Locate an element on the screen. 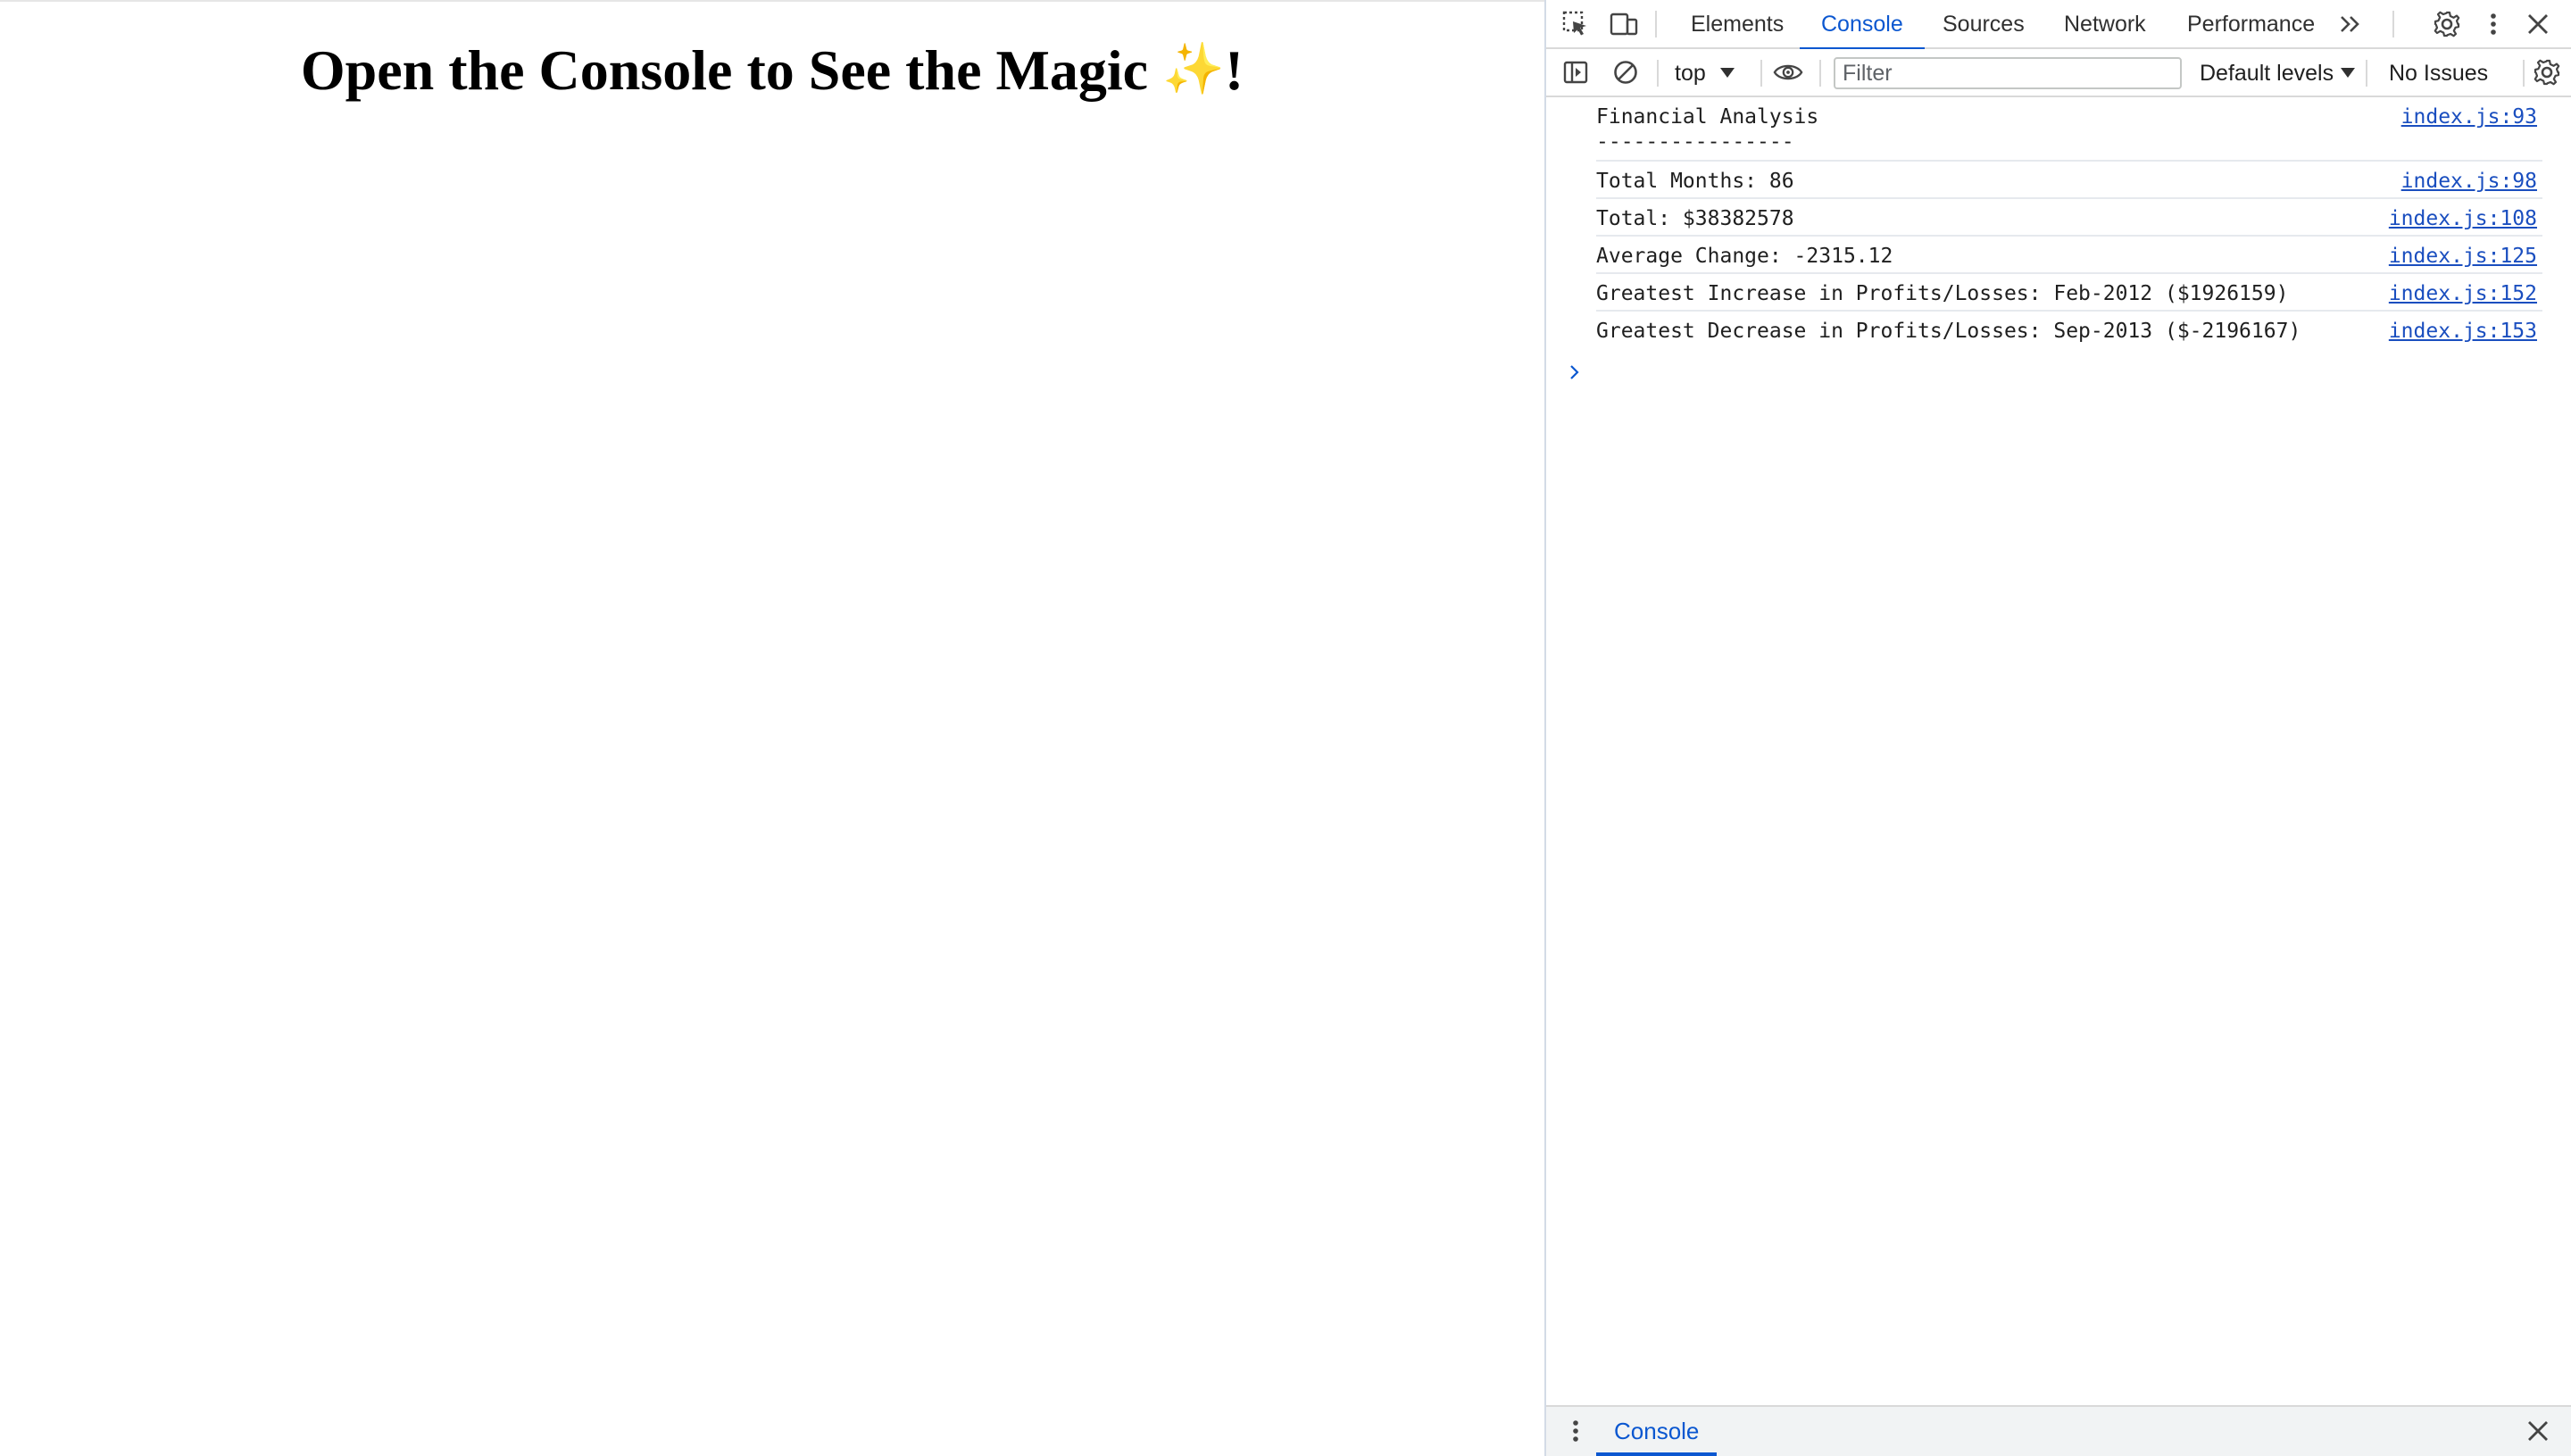 The image size is (2571, 1456). console-settings-gear-icon is located at coordinates (2547, 72).